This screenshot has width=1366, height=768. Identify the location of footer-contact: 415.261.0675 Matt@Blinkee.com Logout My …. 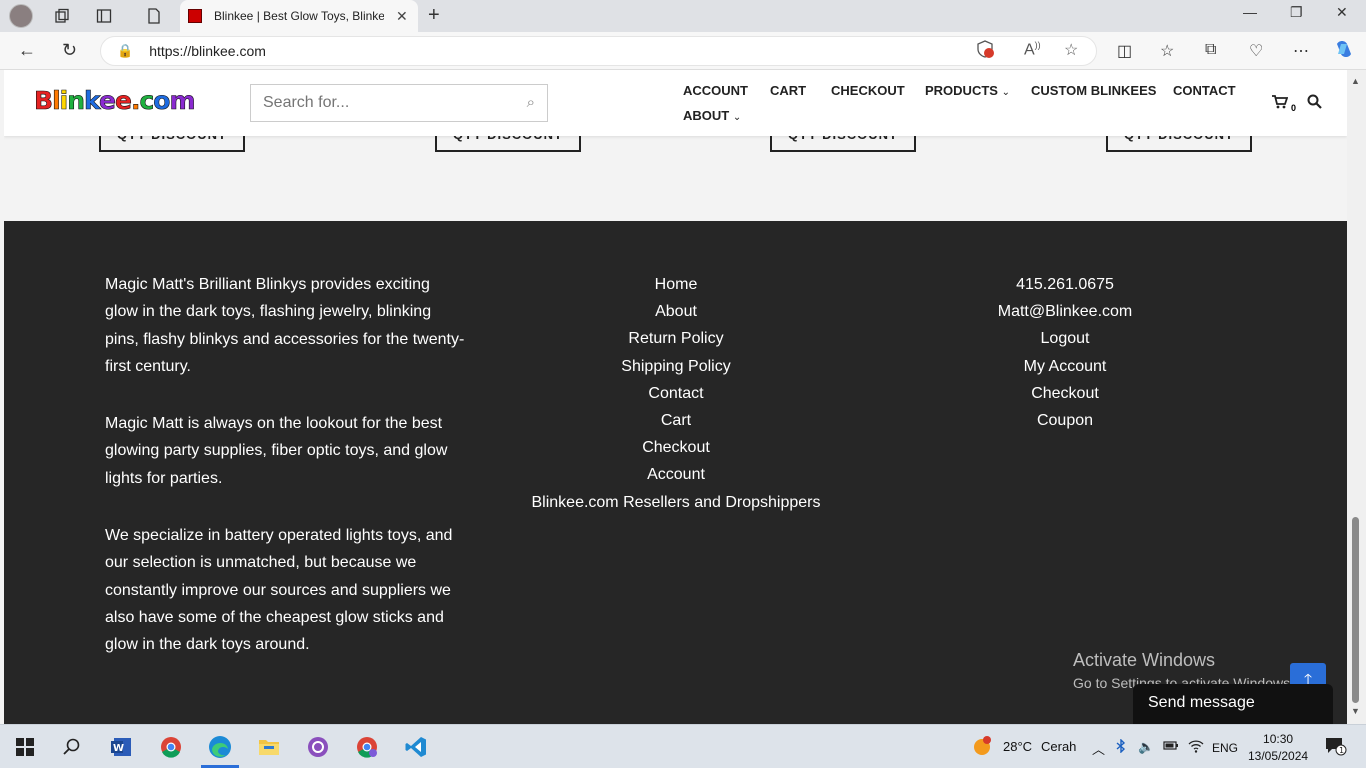
(1065, 352).